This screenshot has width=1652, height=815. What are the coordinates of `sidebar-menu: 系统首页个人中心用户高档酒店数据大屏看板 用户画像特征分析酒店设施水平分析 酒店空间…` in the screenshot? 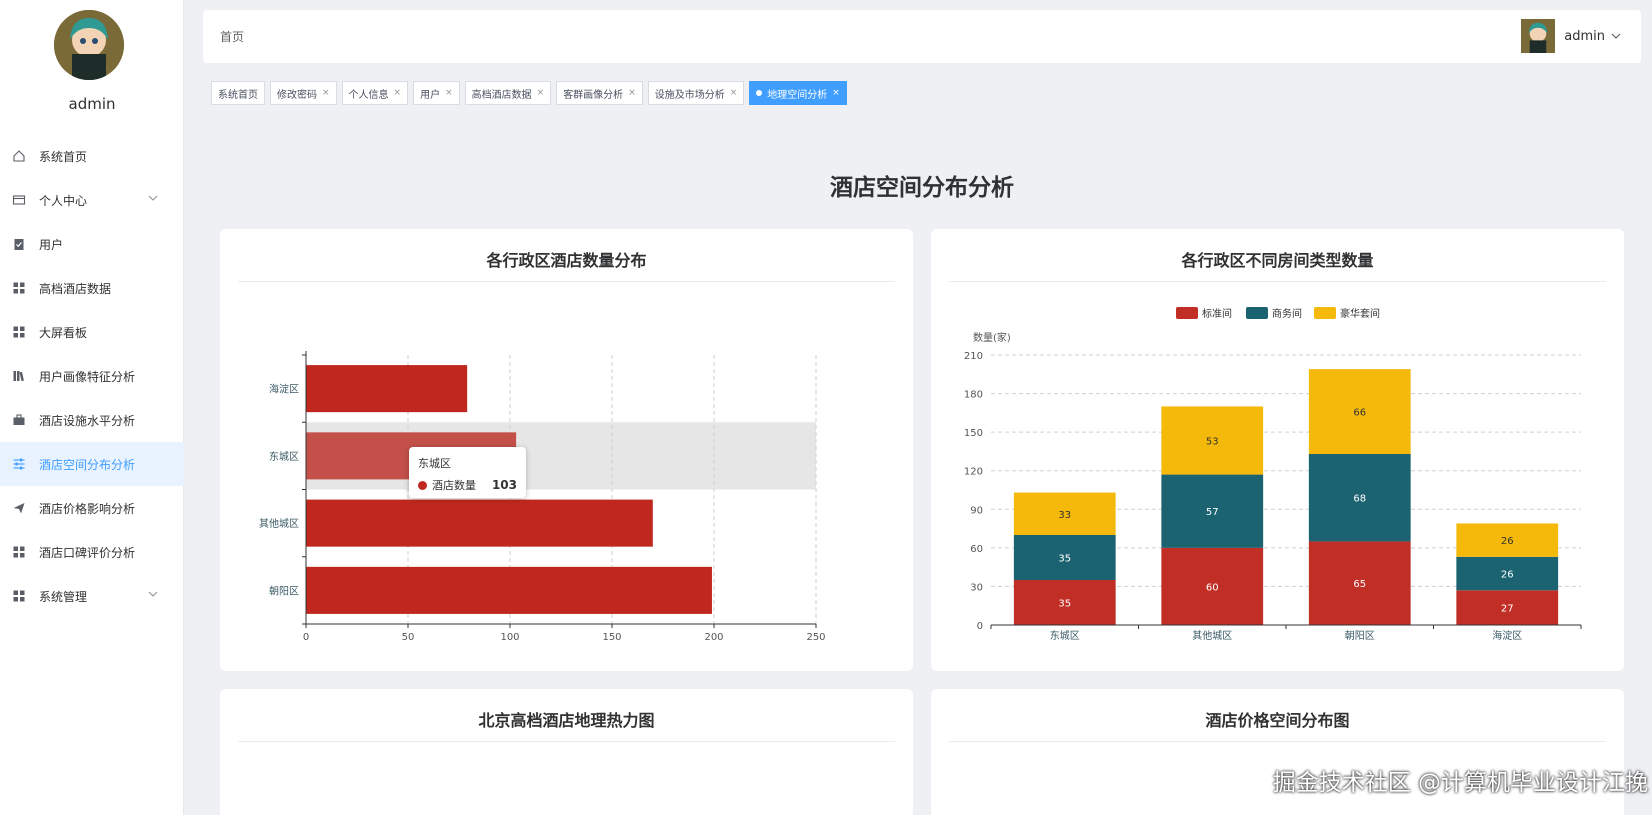 It's located at (92, 376).